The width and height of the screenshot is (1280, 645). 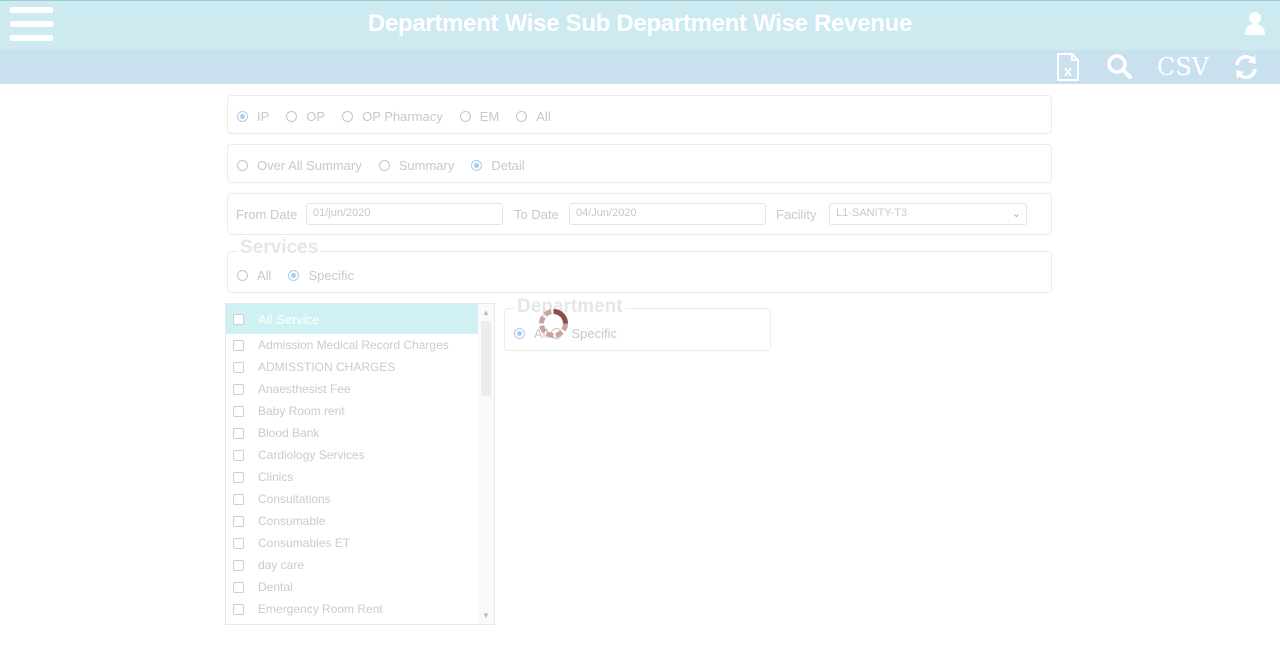 I want to click on service-label: ADMISSTION CHARGES, so click(x=327, y=367).